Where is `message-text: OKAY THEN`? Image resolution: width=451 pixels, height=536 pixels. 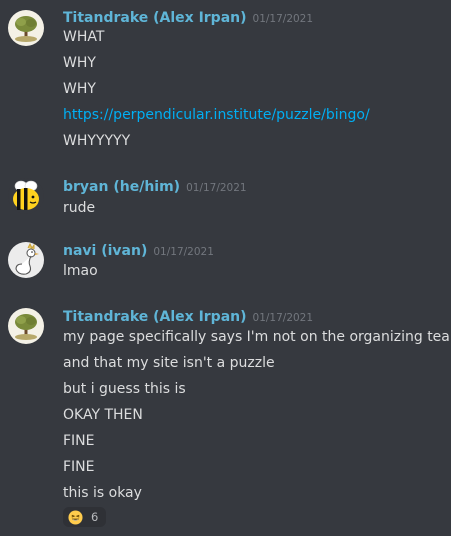 message-text: OKAY THEN is located at coordinates (103, 415).